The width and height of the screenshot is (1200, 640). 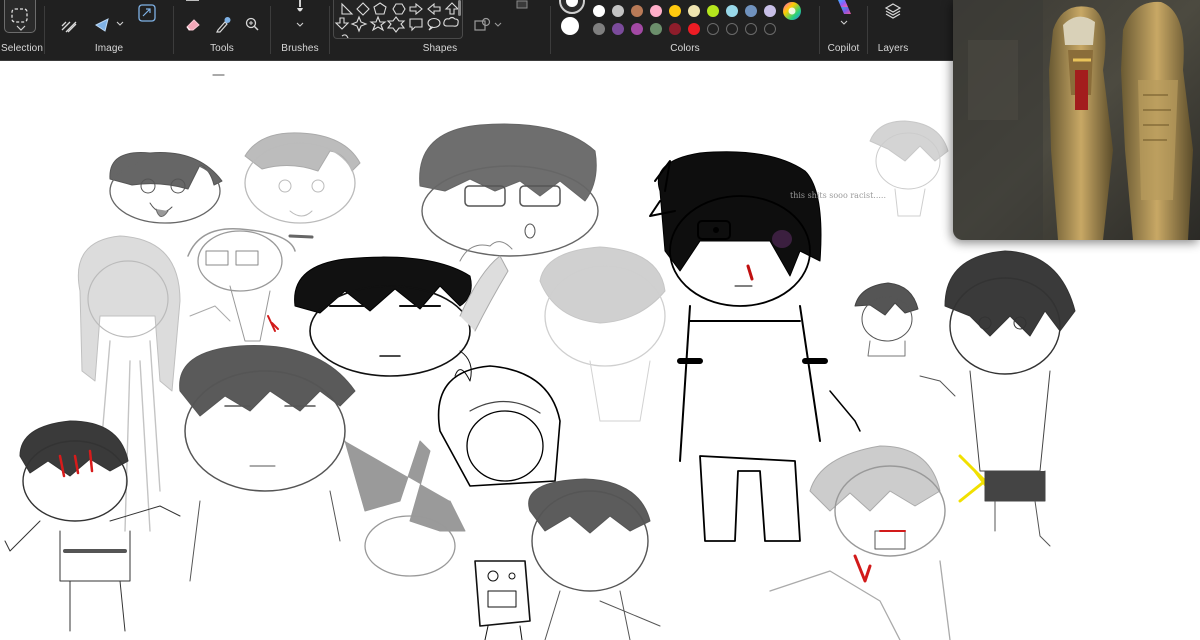 I want to click on heart-shape-icon, so click(x=345, y=36).